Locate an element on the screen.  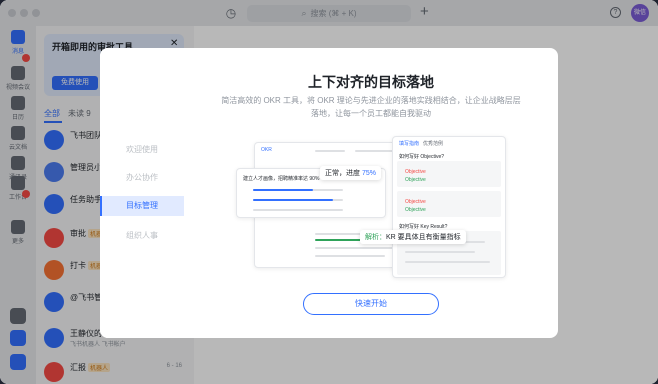
dialog-title: 上下对齐的目标落地 is located at coordinates (371, 82).